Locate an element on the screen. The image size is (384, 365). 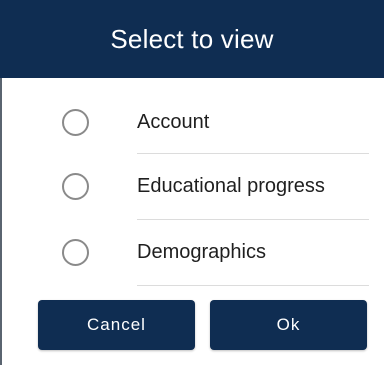
cancel-button: Cancel is located at coordinates (116, 325).